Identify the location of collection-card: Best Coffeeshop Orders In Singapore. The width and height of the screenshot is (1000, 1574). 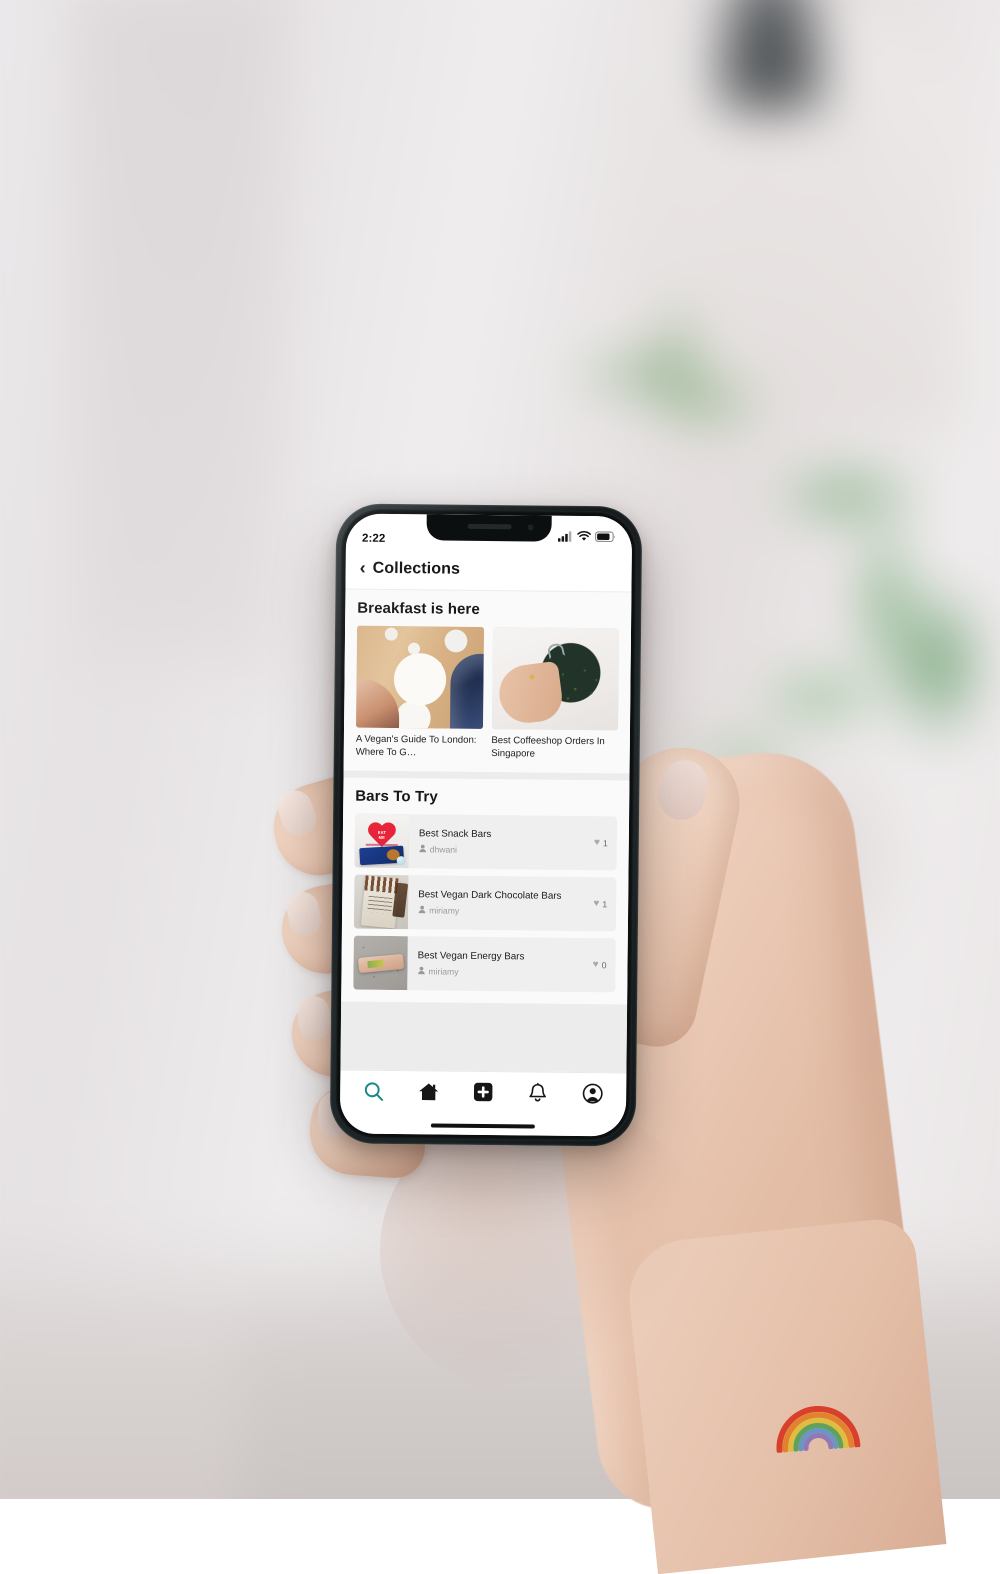
(555, 694).